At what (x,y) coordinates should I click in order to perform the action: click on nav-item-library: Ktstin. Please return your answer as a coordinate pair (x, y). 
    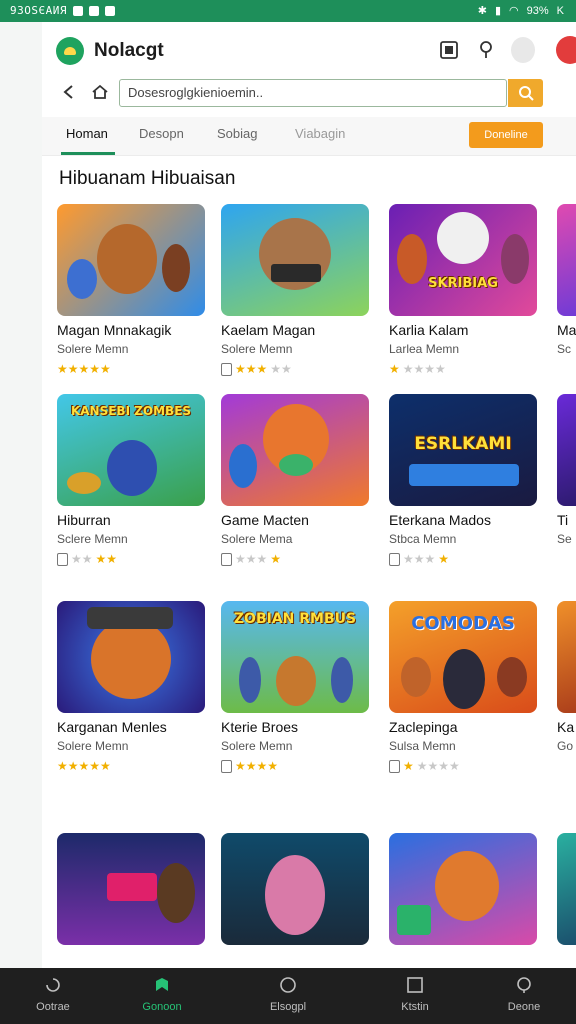
    Looking at the image, I should click on (415, 994).